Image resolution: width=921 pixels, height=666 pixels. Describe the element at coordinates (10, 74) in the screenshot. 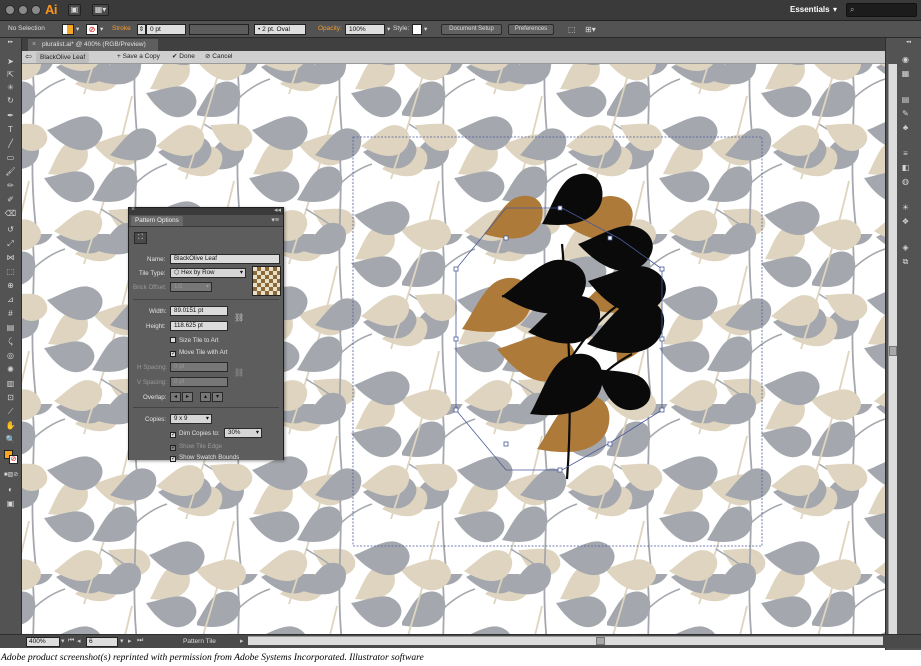

I see `direct-selection-tool-icon: ⇱` at that location.